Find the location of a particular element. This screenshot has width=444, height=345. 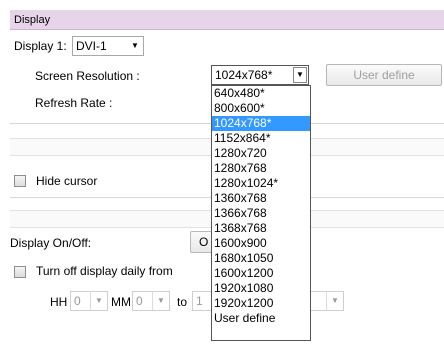

screen-resolution-label: Screen Resolution : is located at coordinates (87, 76).